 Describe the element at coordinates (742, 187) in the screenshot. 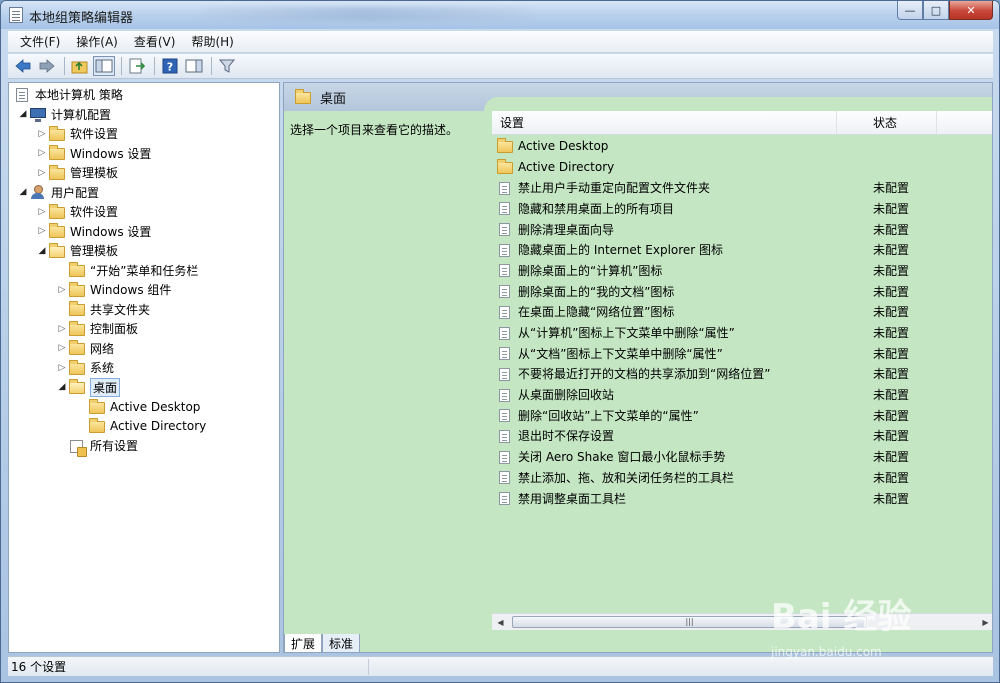

I see `list-item-setting: 禁止用户手动重定向配置文件文件夹 未配置` at that location.